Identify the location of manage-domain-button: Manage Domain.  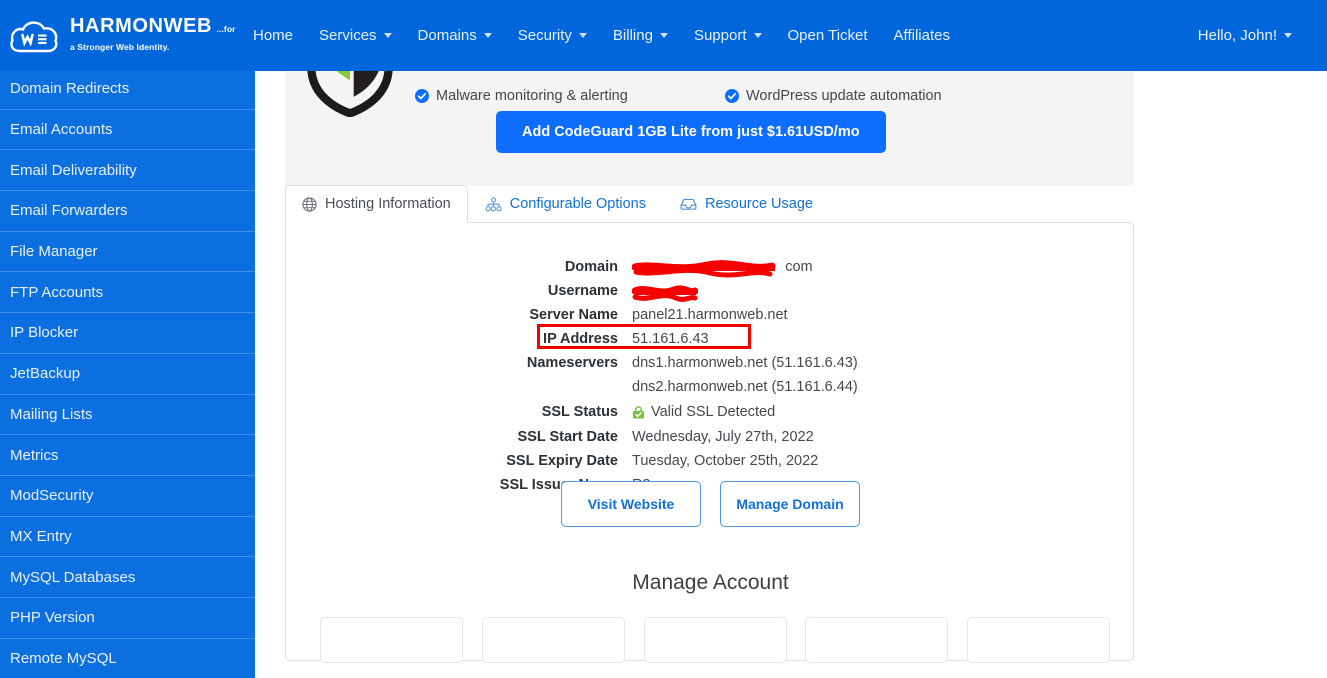
(790, 504).